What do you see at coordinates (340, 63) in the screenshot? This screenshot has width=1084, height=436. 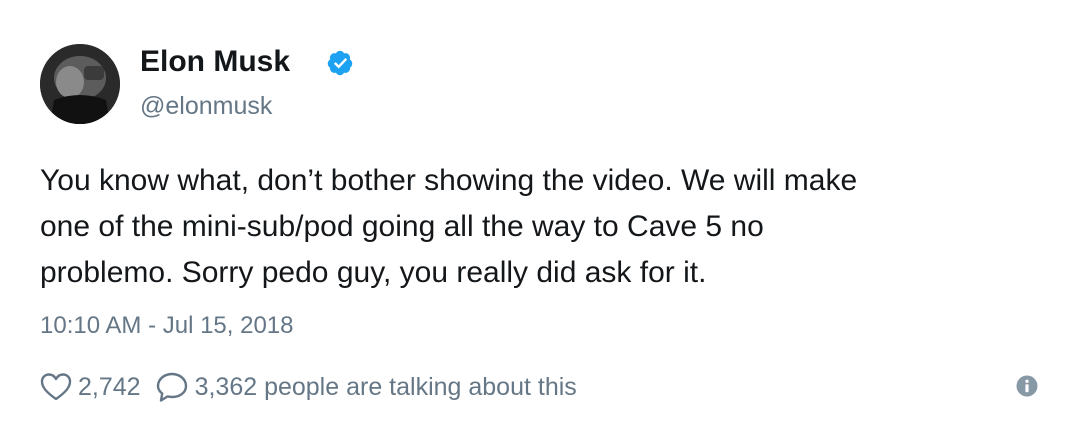 I see `verified-badge-icon` at bounding box center [340, 63].